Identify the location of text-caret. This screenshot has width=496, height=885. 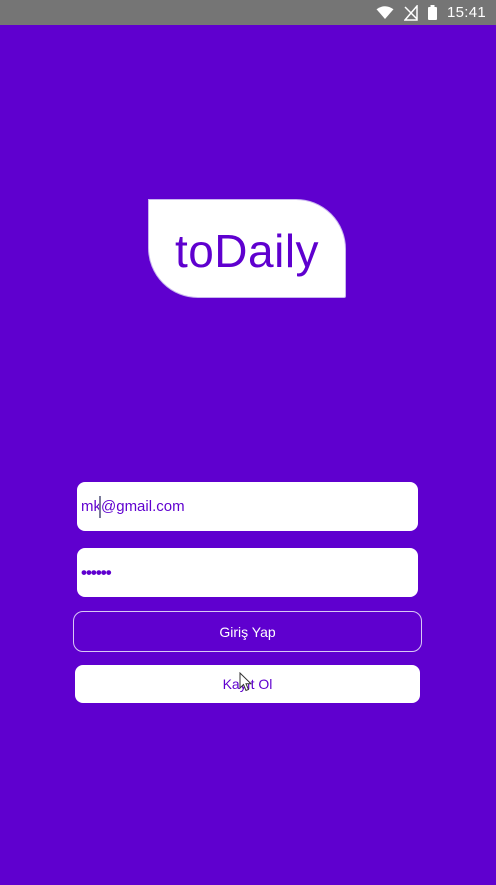
(100, 507).